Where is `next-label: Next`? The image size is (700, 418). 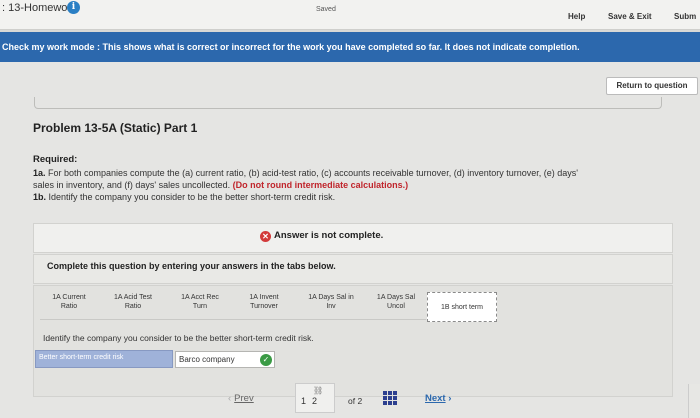 next-label: Next is located at coordinates (435, 398).